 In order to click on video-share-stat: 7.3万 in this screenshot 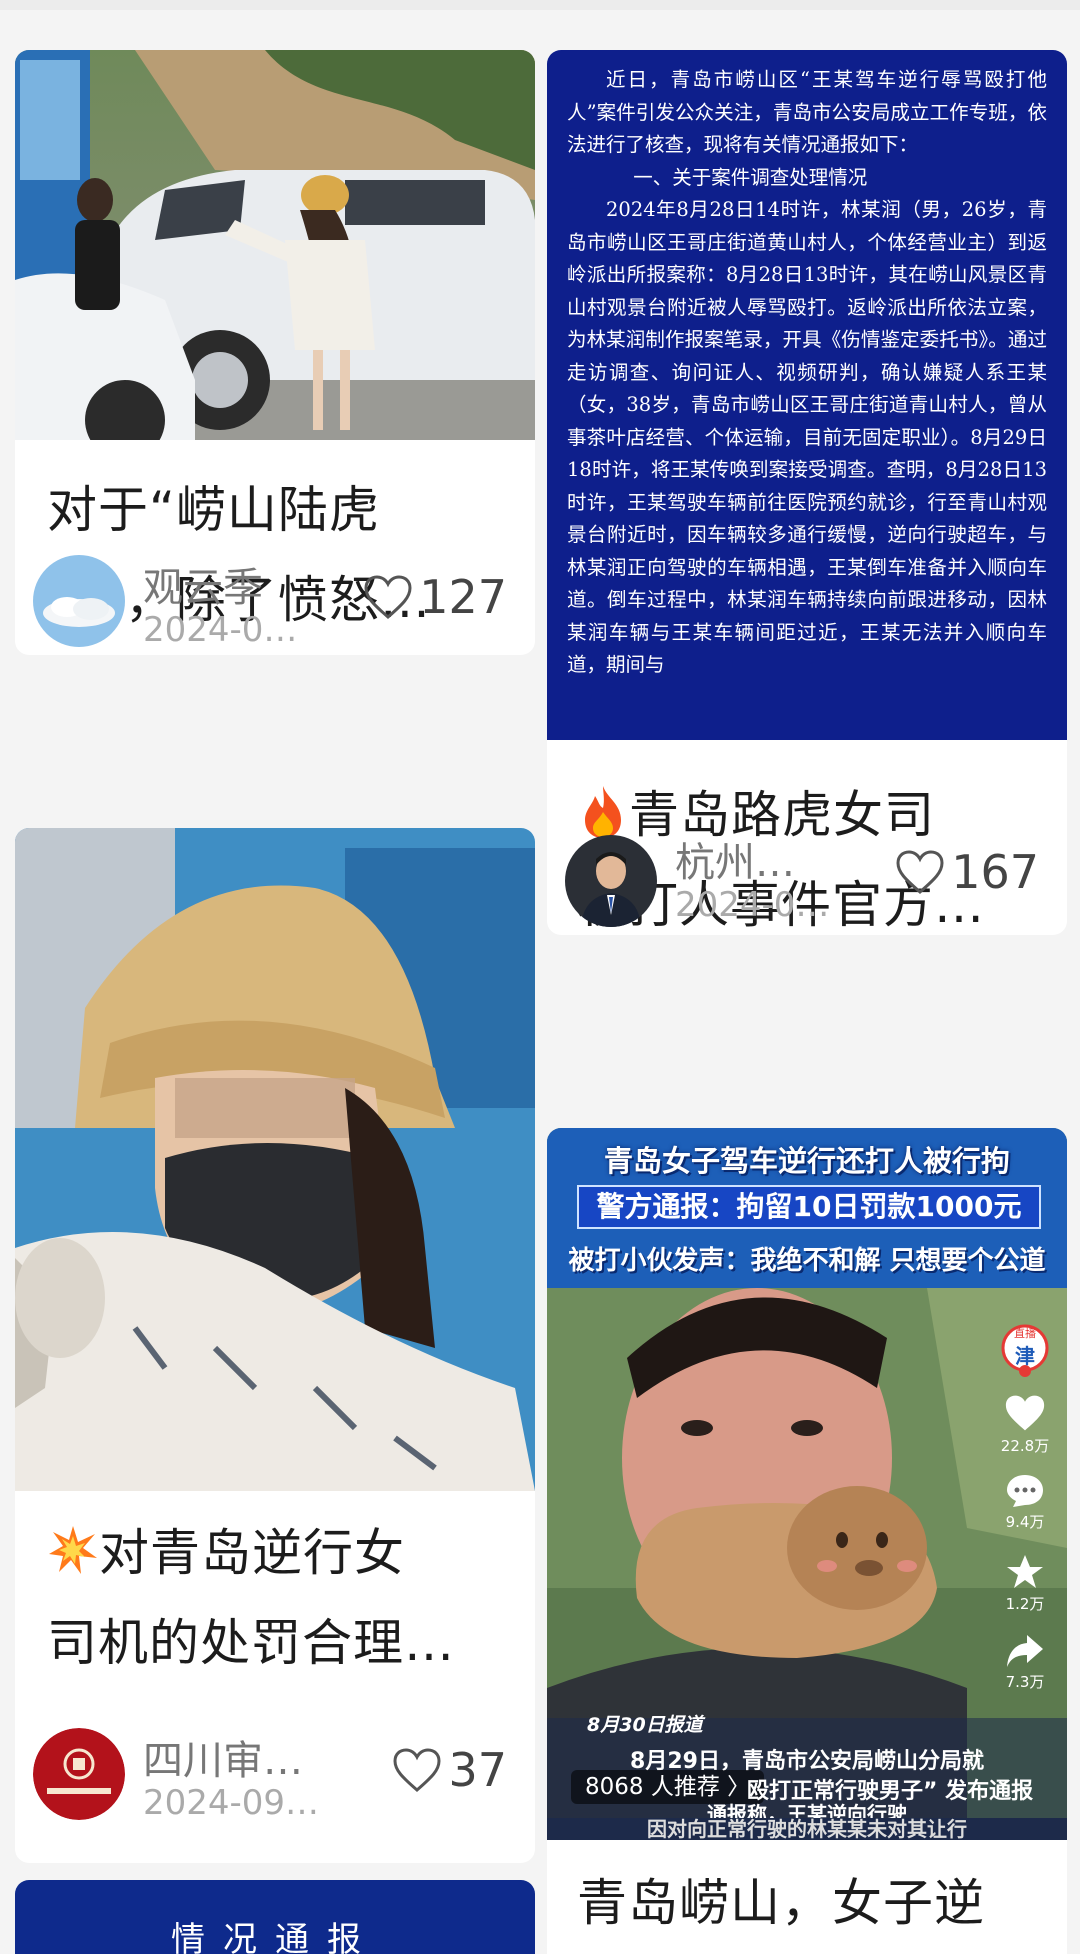, I will do `click(1025, 1662)`.